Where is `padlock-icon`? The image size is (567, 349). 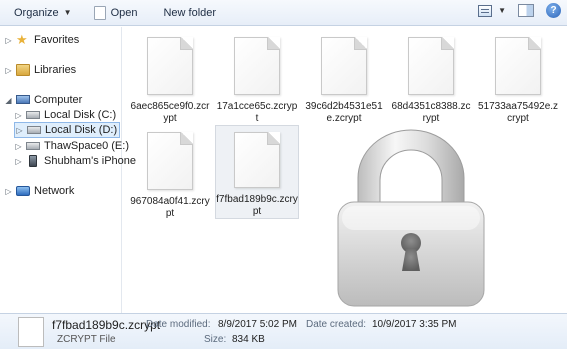
padlock-icon is located at coordinates (411, 218).